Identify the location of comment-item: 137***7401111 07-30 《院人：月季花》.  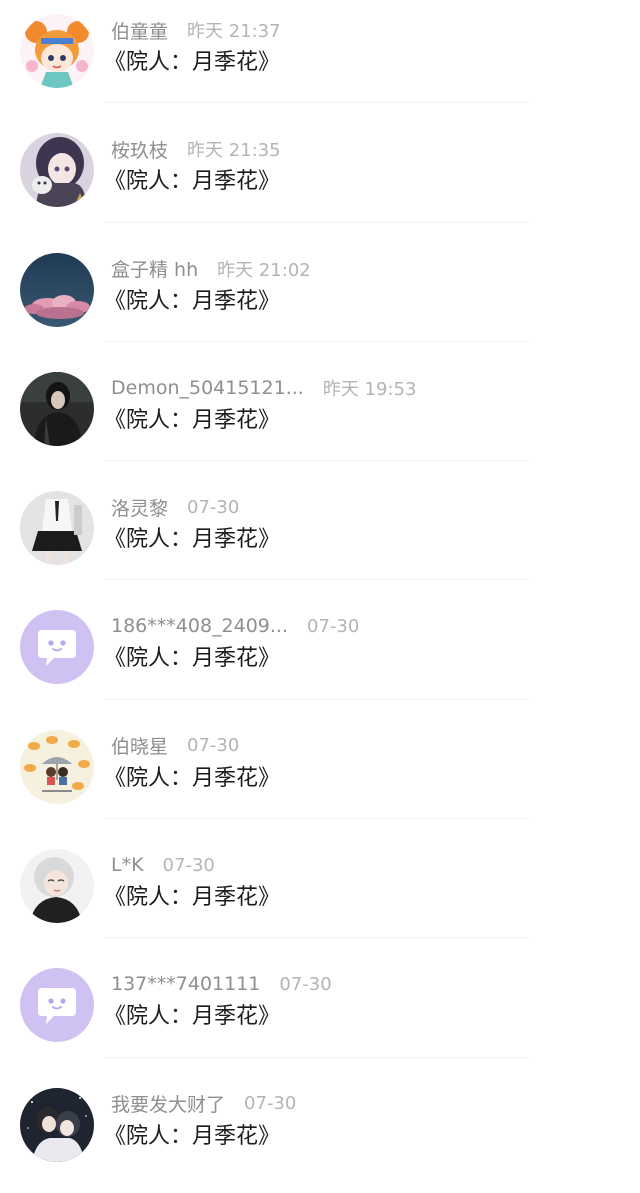
(320, 1013).